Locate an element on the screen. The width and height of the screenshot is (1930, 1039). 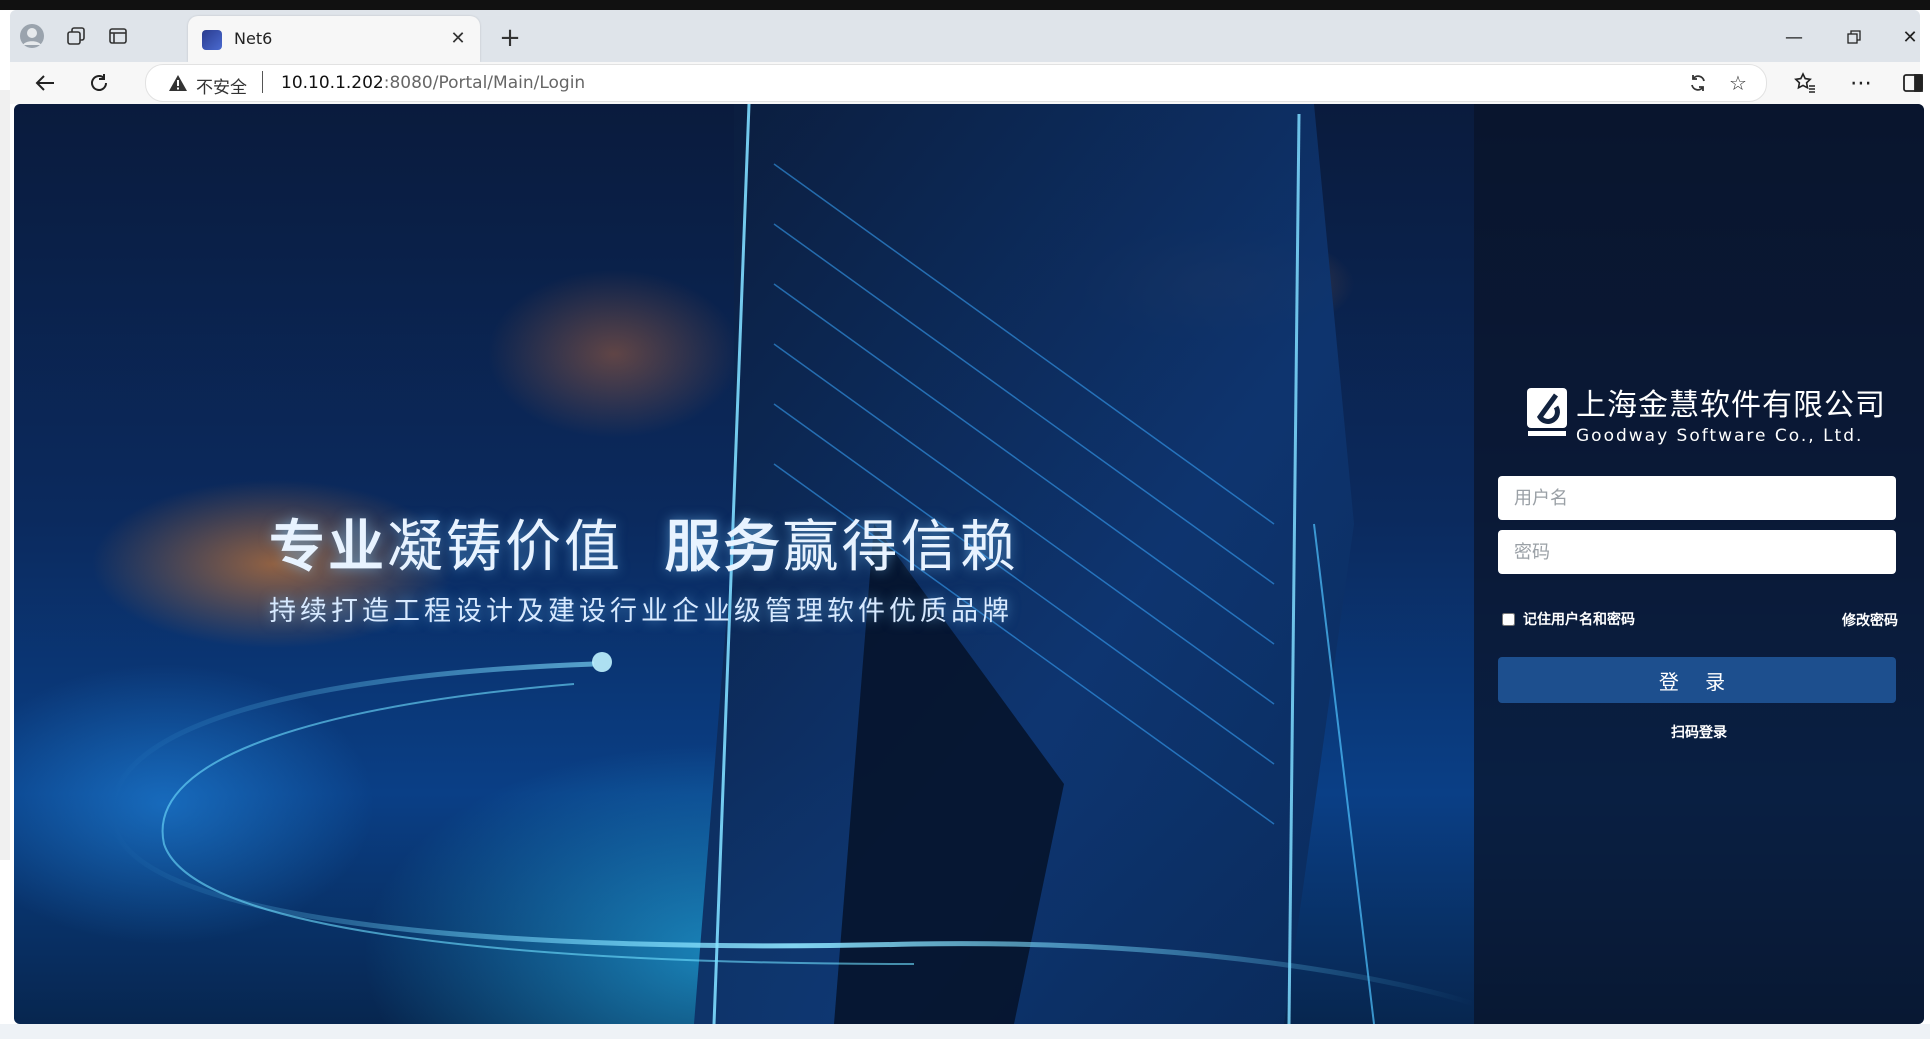
slogan-bold-1: 专业 is located at coordinates (328, 547).